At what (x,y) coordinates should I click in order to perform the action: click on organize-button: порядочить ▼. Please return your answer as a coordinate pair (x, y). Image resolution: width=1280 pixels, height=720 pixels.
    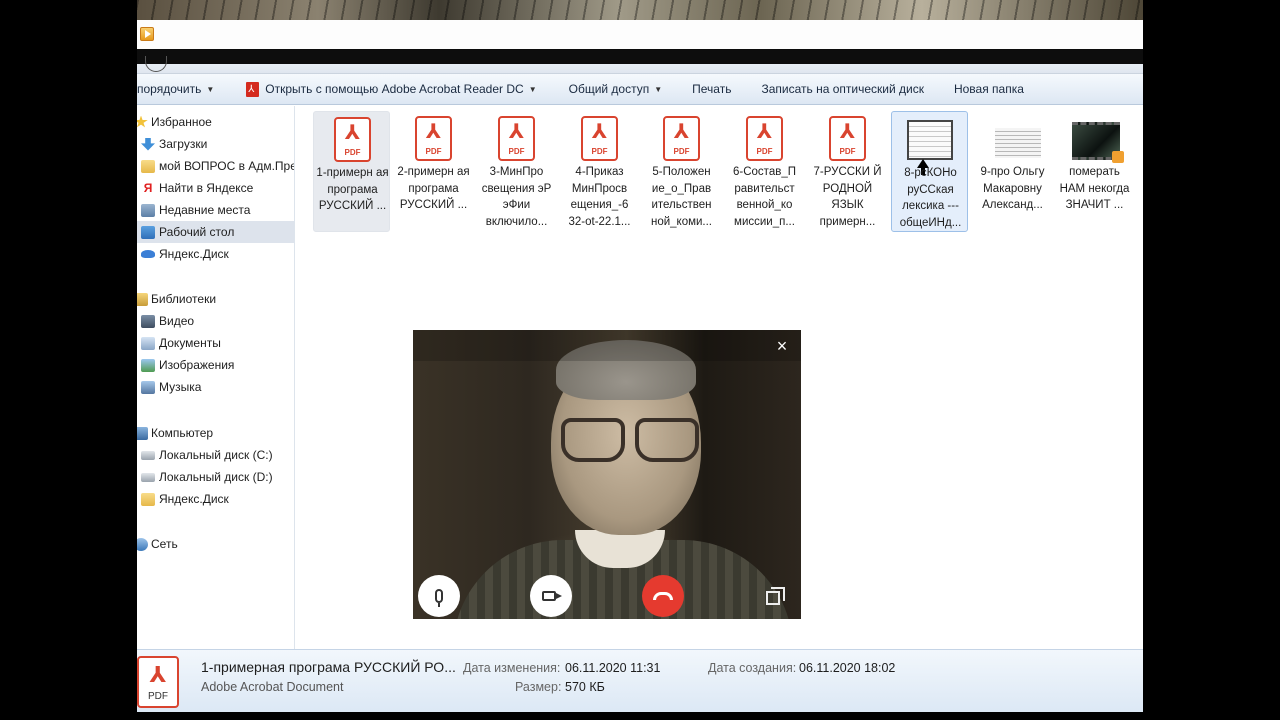
    Looking at the image, I should click on (181, 89).